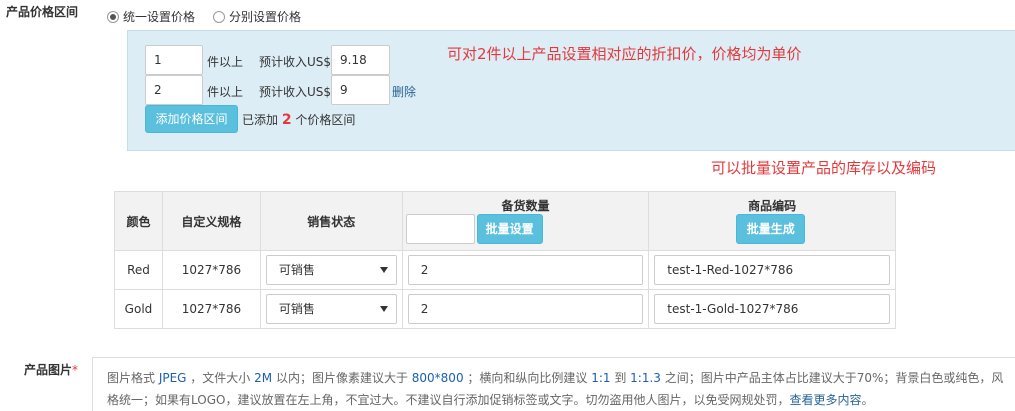  I want to click on table-row: Red 1027*786 可销售 2 test-1-Red-1027*786, so click(505, 270).